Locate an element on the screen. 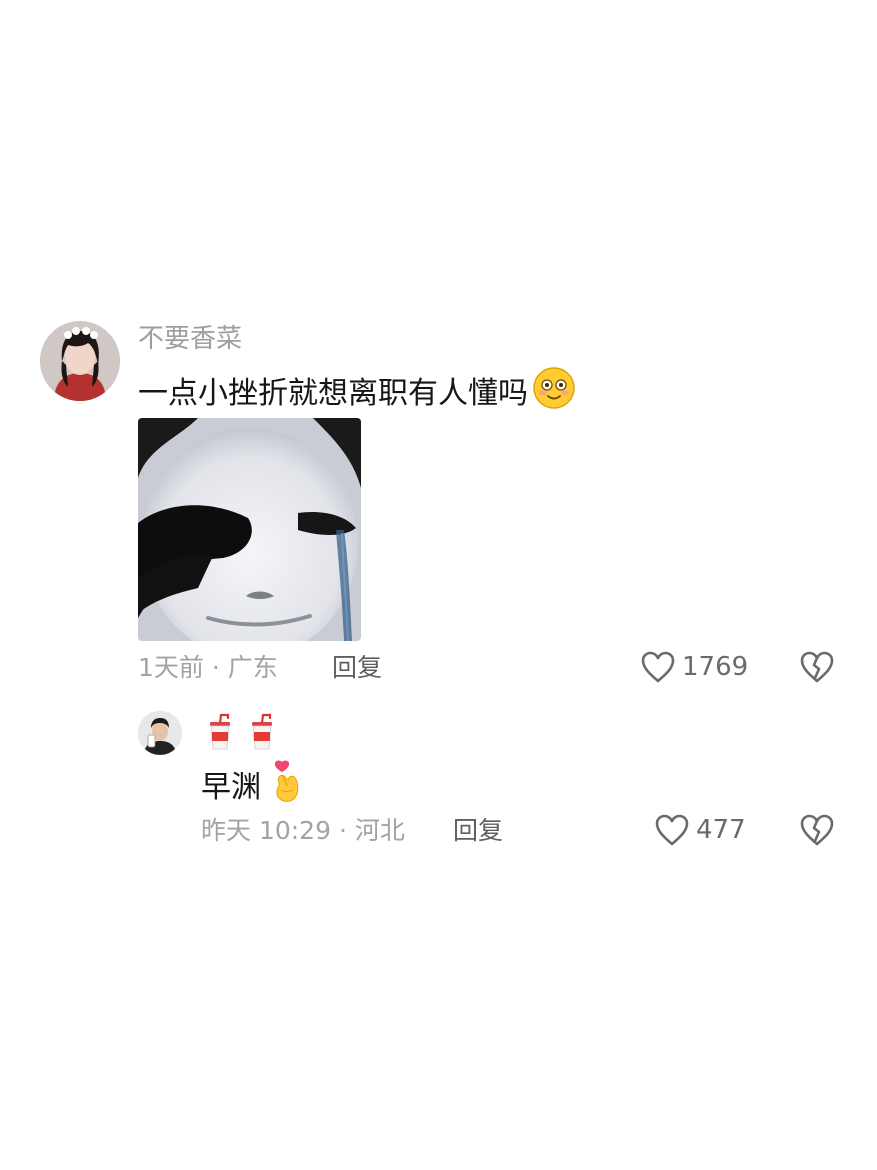 Image resolution: width=877 pixels, height=1170 pixels. reply-reply-button: 回复 is located at coordinates (478, 831).